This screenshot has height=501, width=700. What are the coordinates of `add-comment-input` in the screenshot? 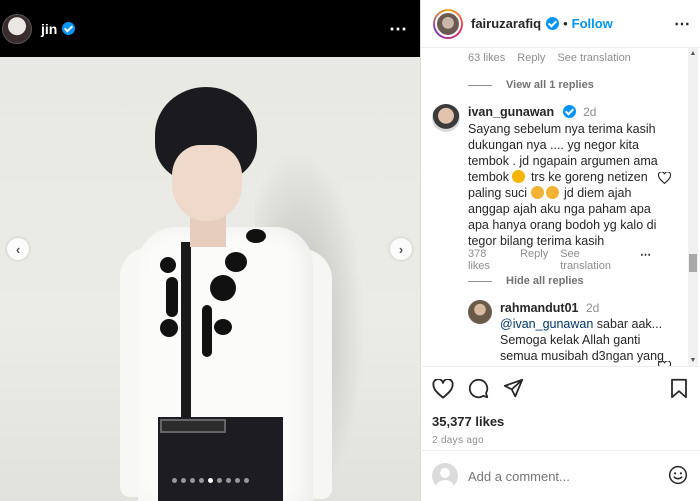 It's located at (558, 476).